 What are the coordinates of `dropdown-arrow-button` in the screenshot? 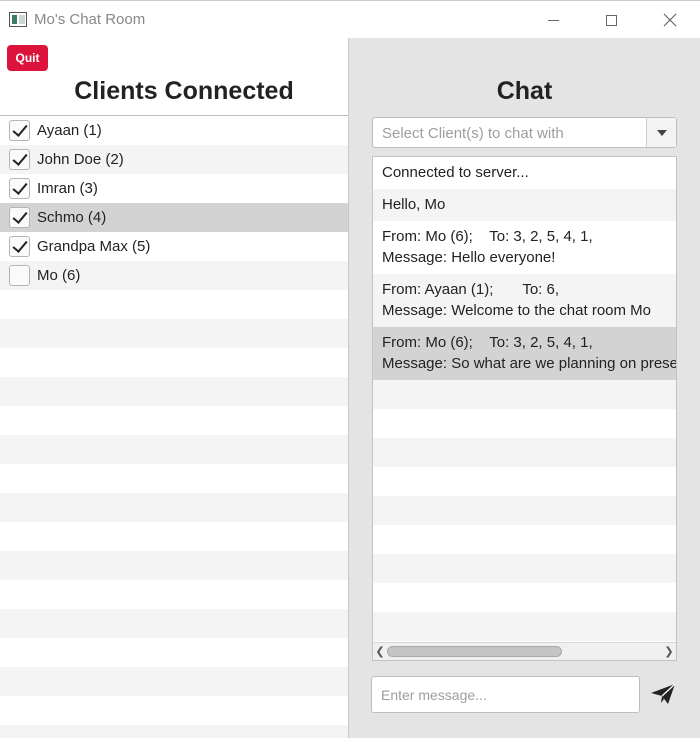 It's located at (661, 132).